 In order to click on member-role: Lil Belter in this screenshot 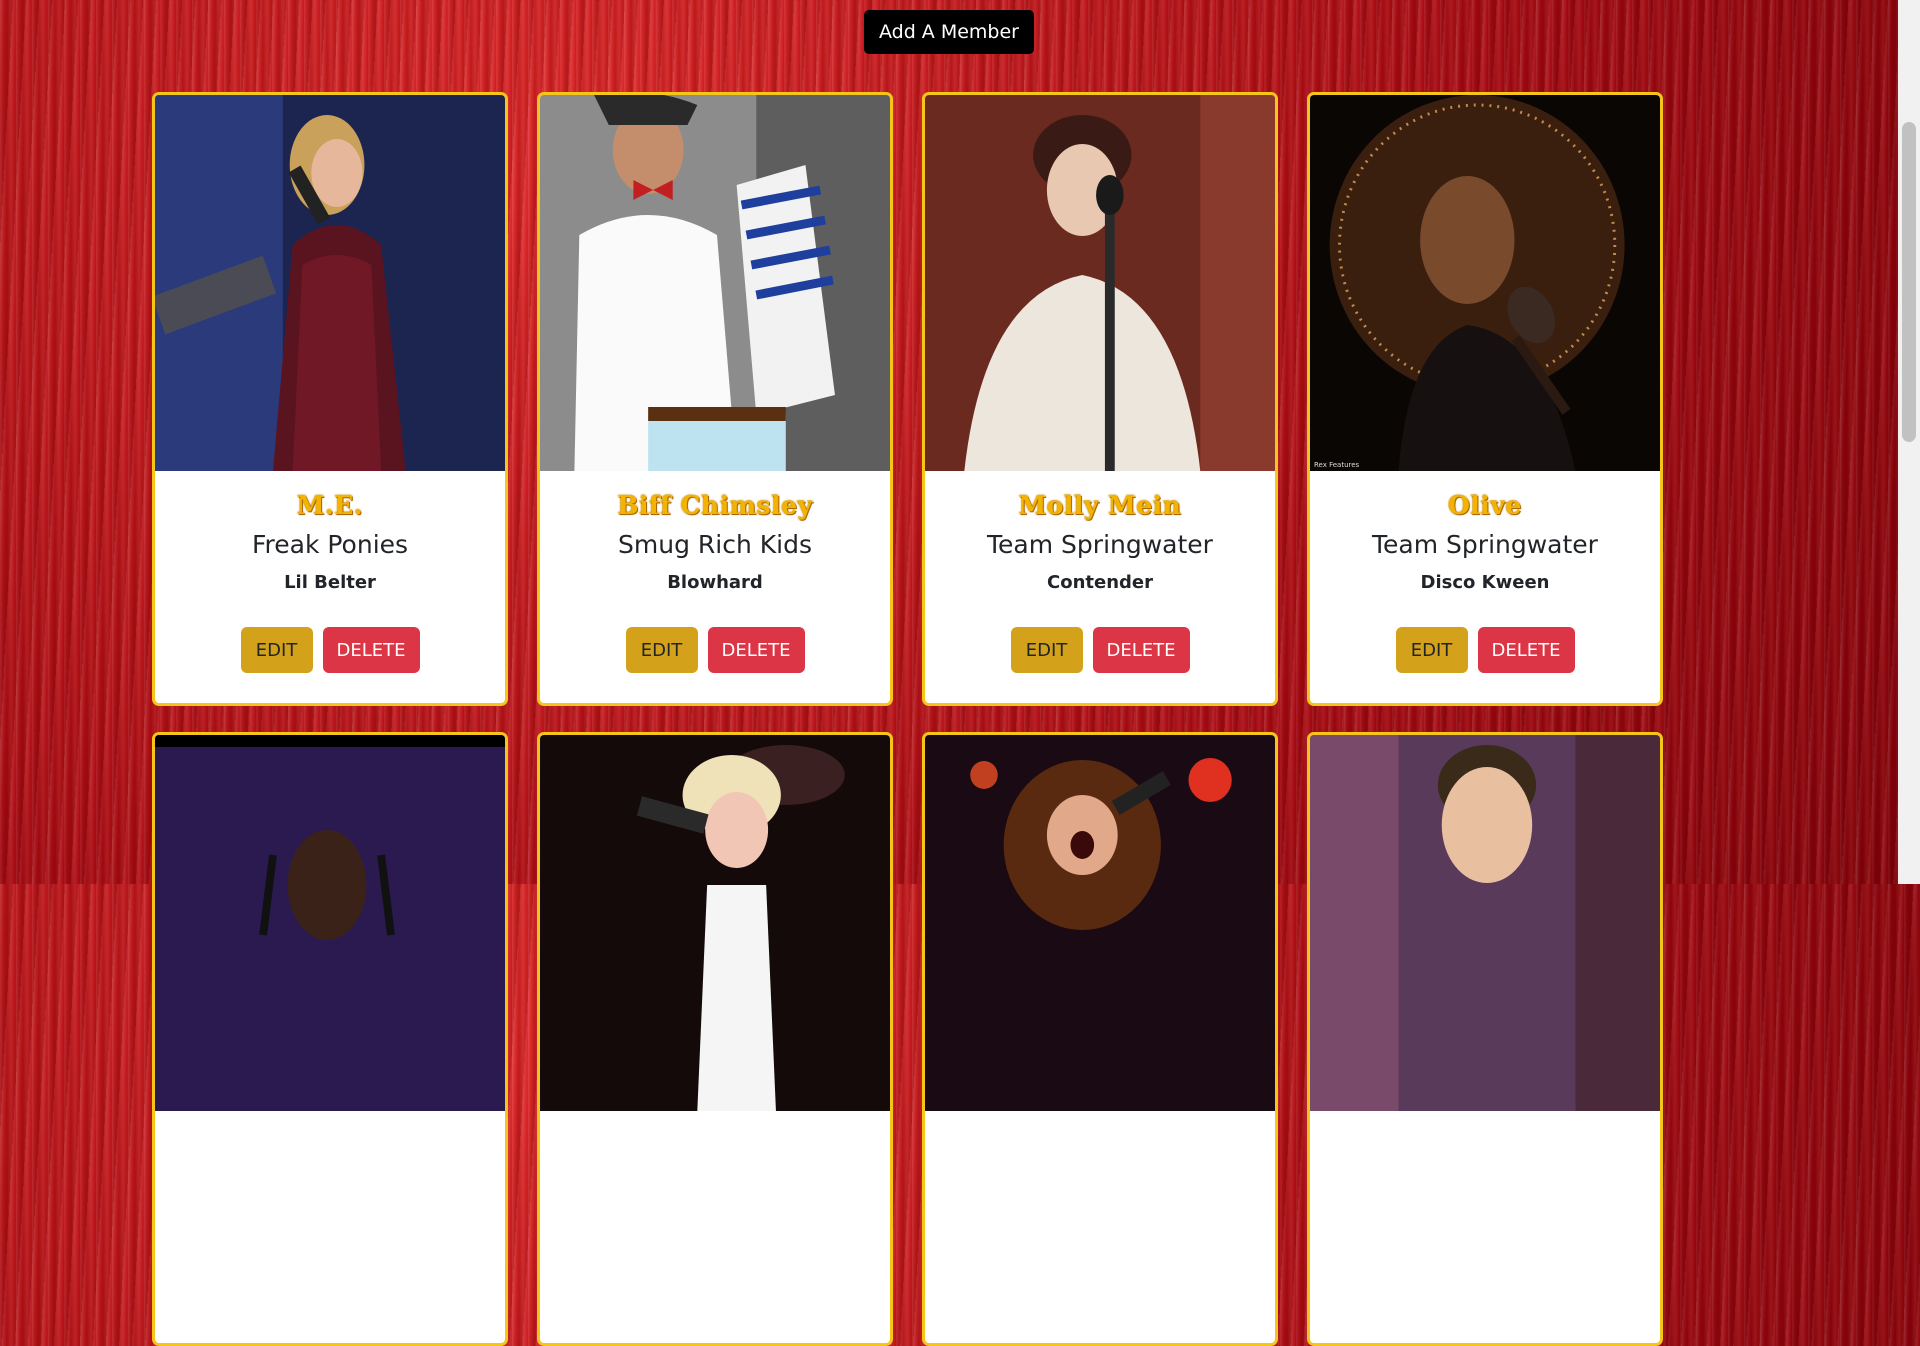, I will do `click(330, 582)`.